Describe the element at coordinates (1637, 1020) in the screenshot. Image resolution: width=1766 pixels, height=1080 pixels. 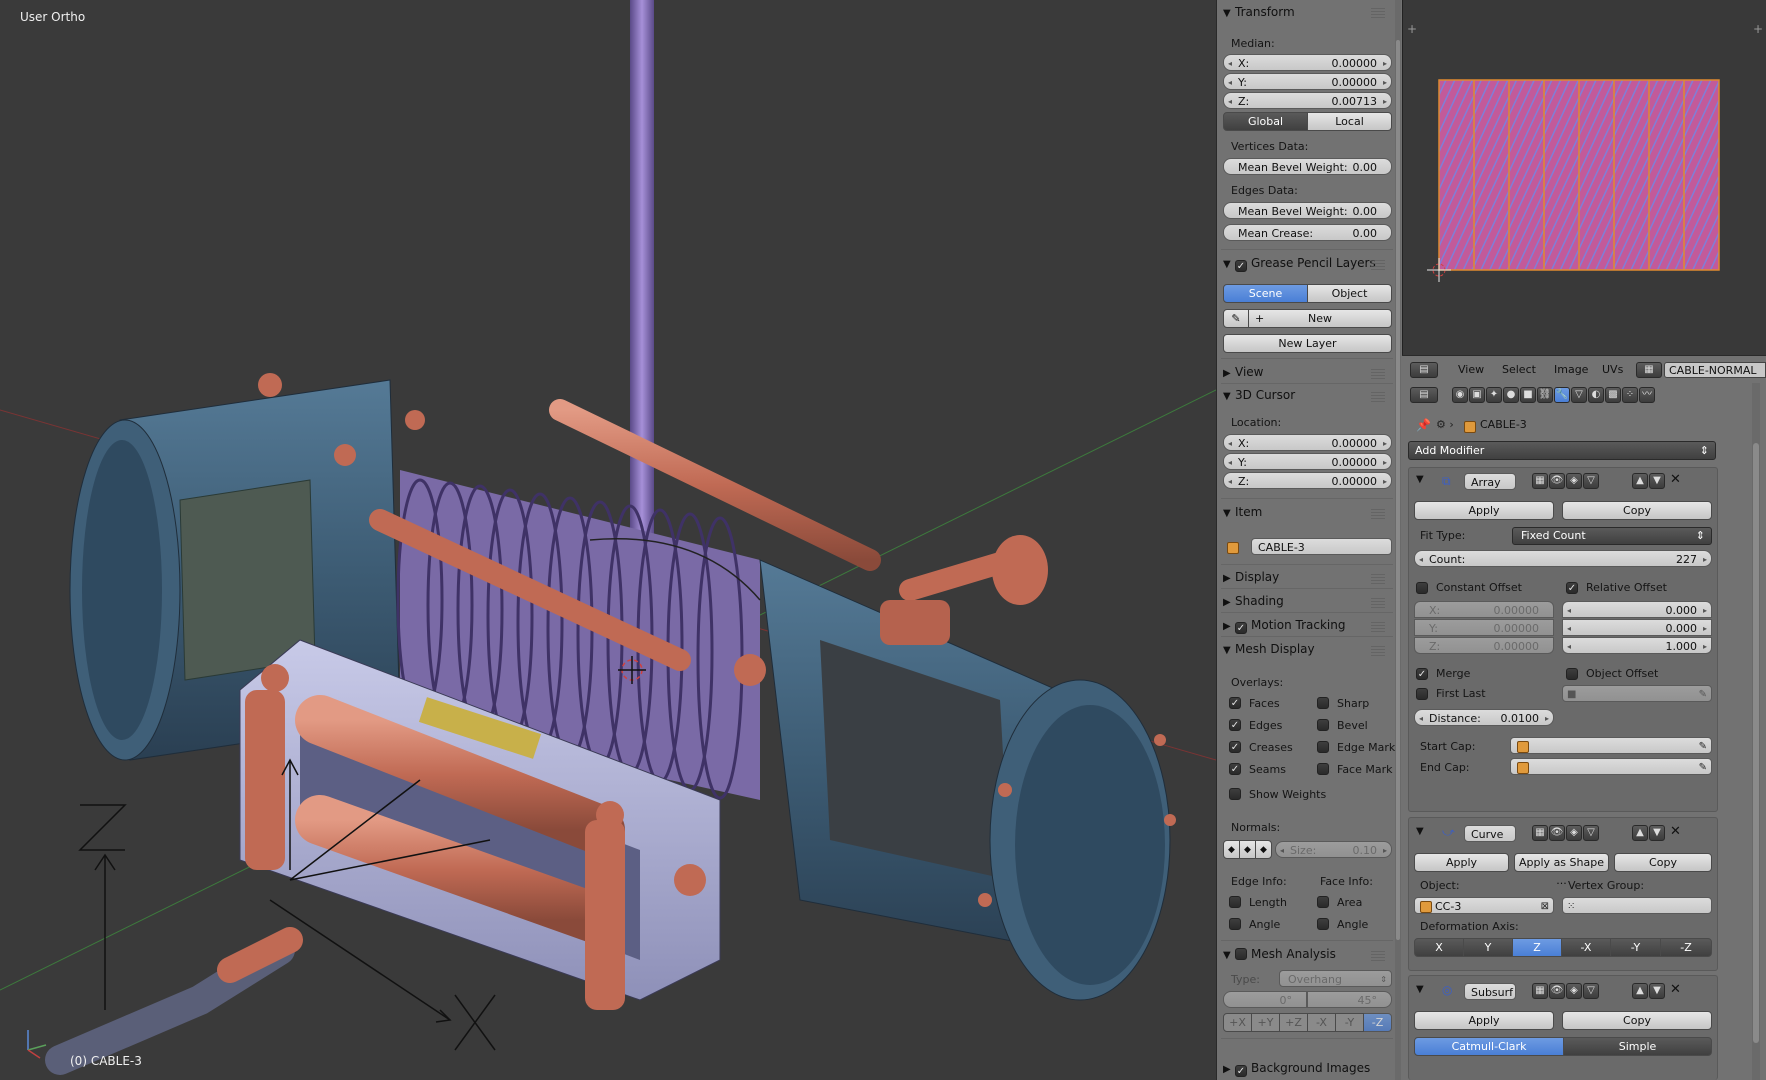
I see `subsurf-copy-button: Copy` at that location.